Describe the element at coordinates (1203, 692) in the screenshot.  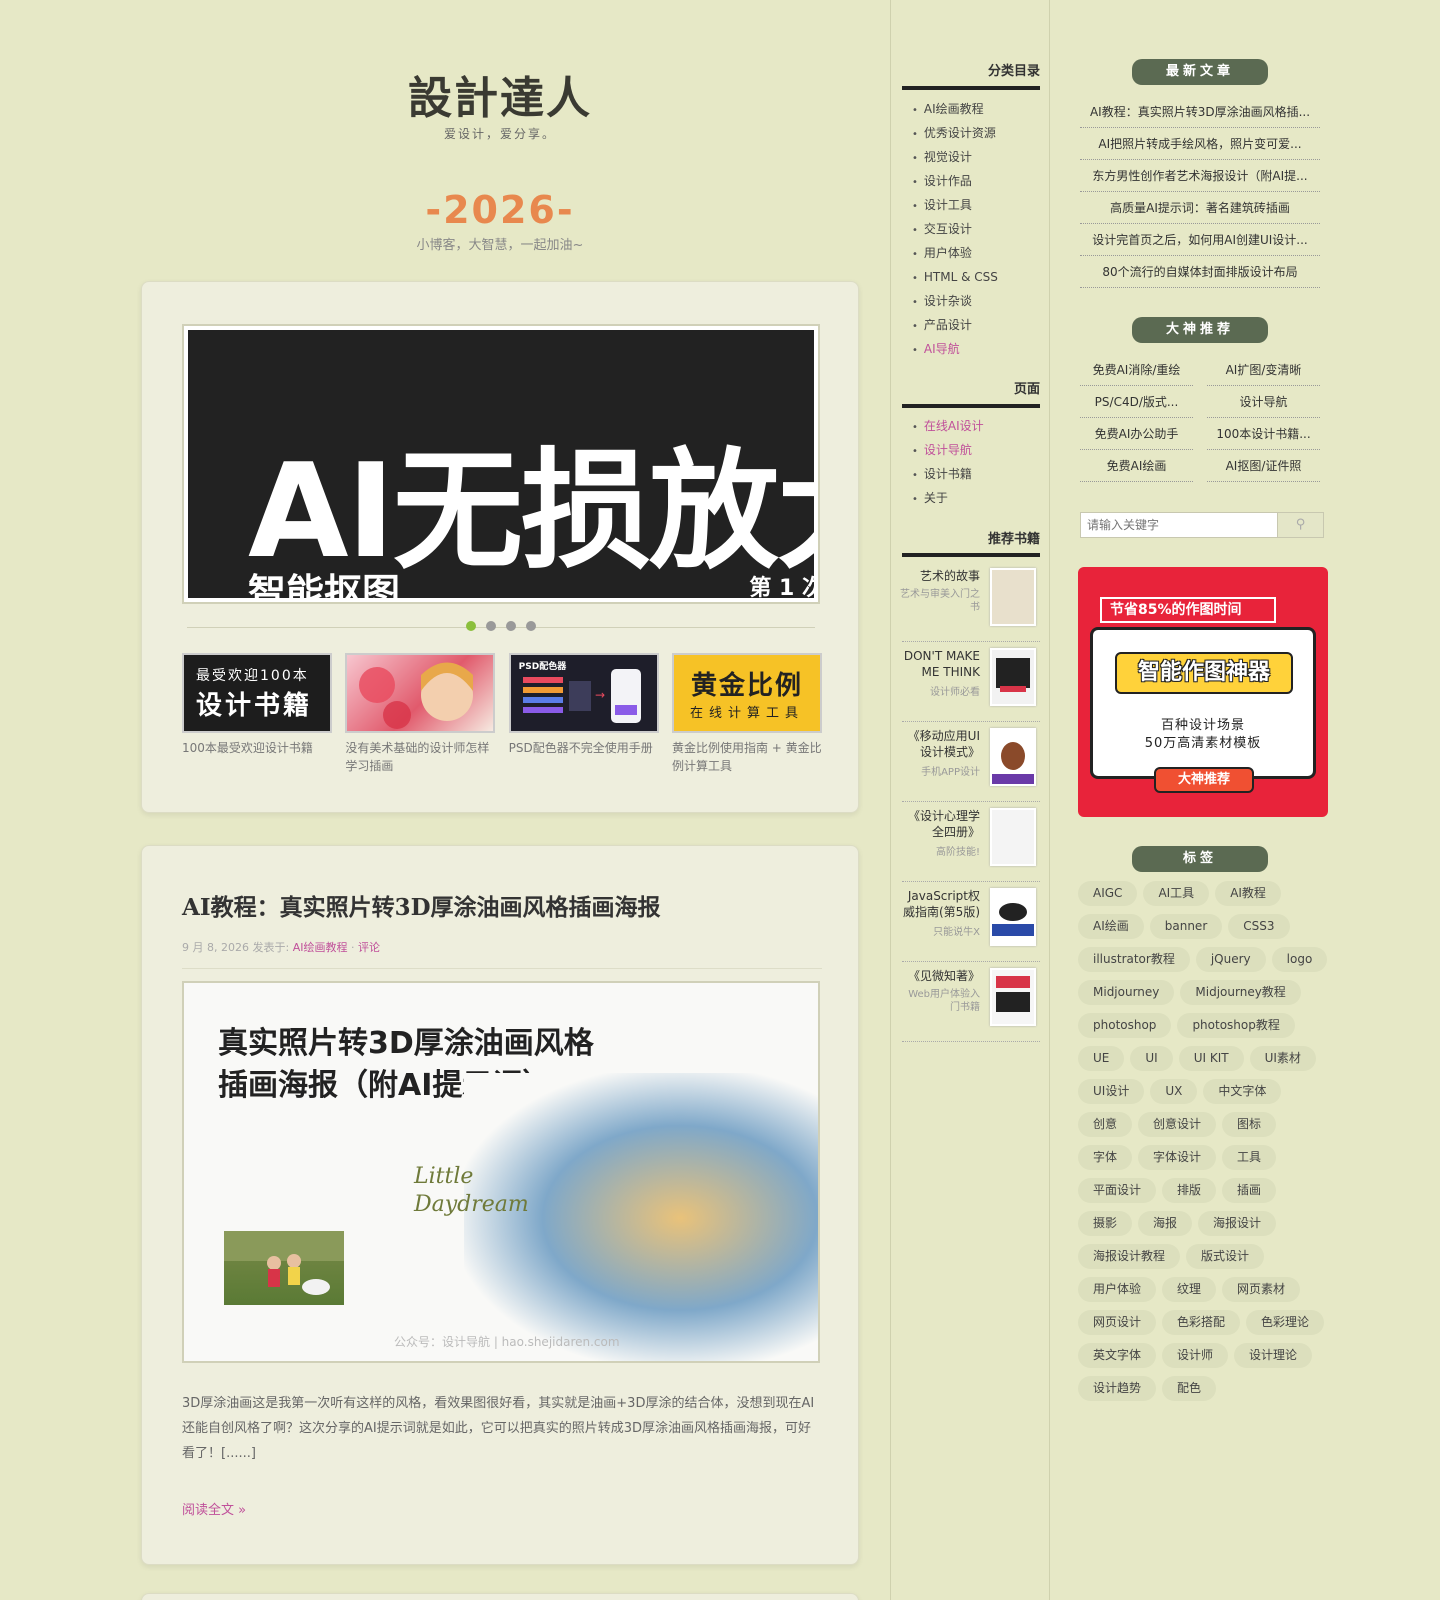
I see `promo-banner: 节省85%的作图时间 智能作图神器 百种设计场景 50万高清素材模板 大神推荐` at that location.